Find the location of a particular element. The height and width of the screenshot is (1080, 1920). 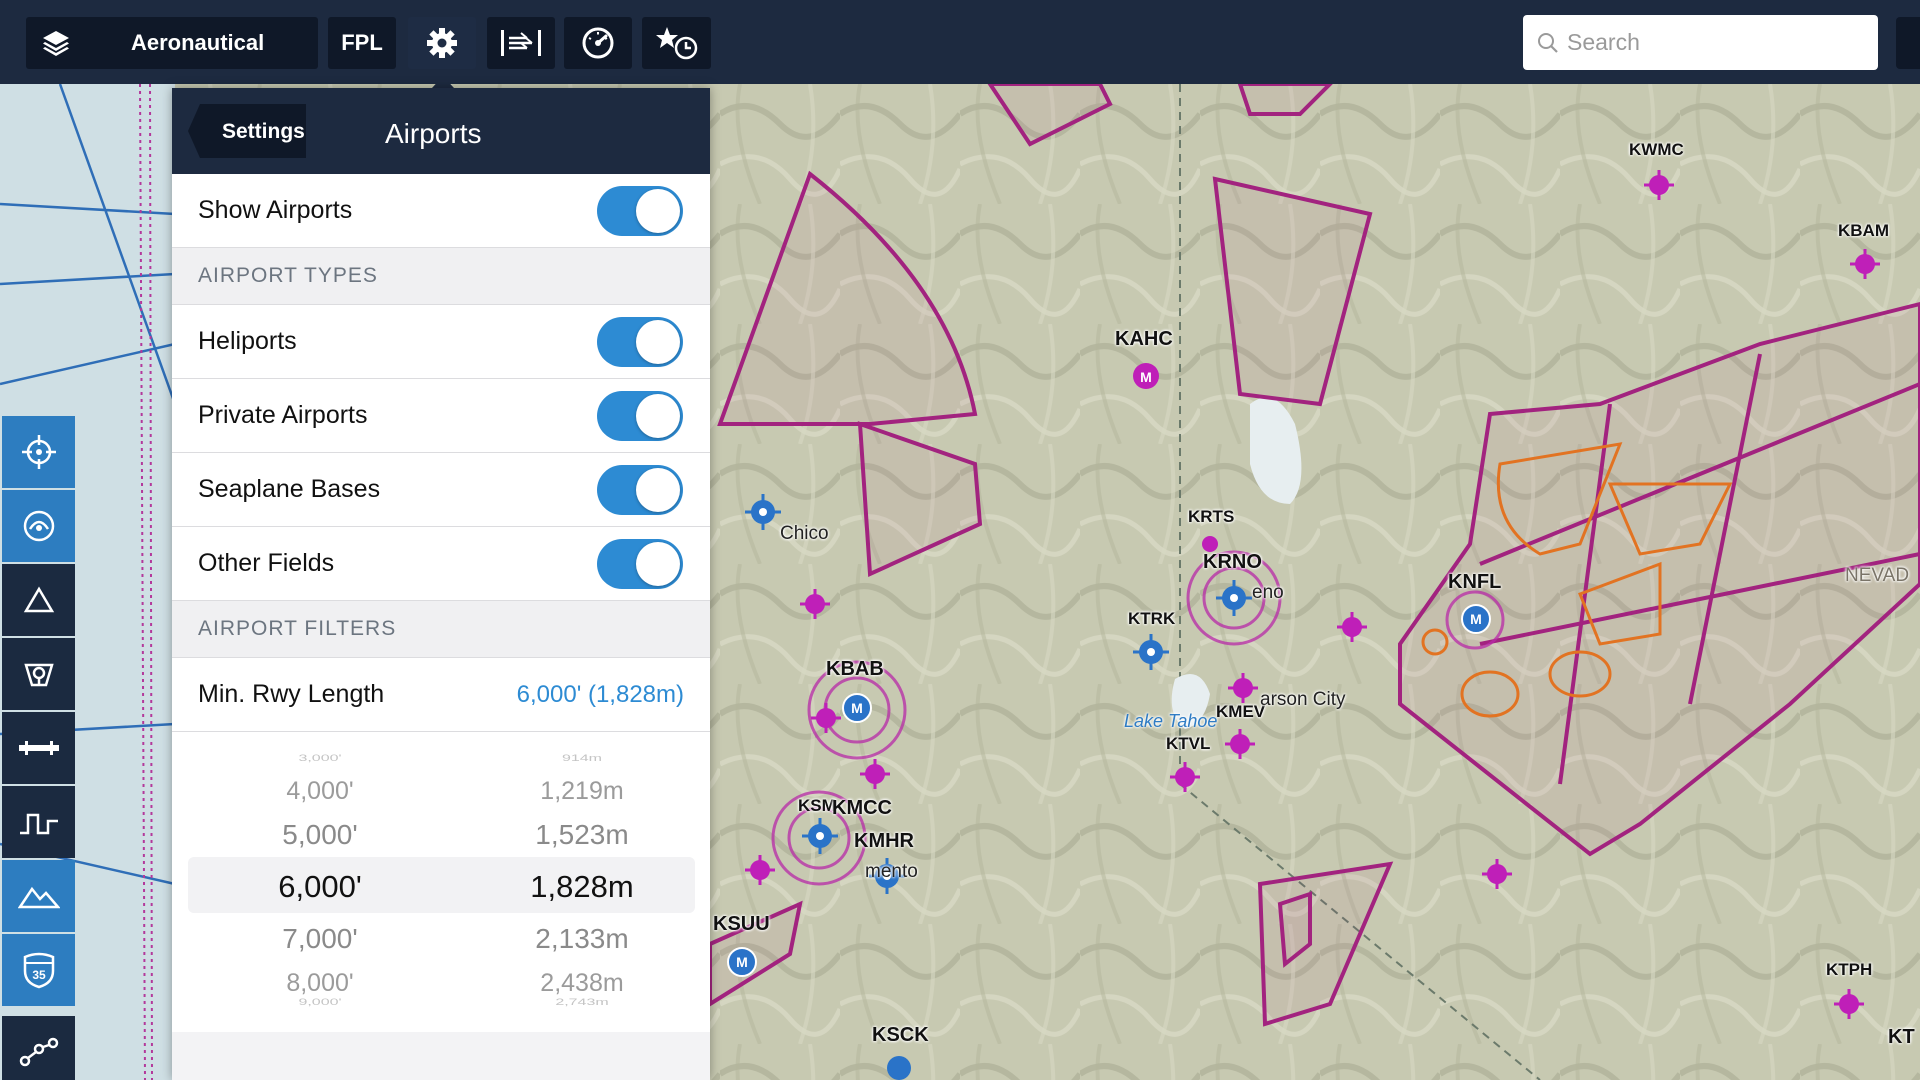

map-label-ksm: KSM is located at coordinates (817, 806).